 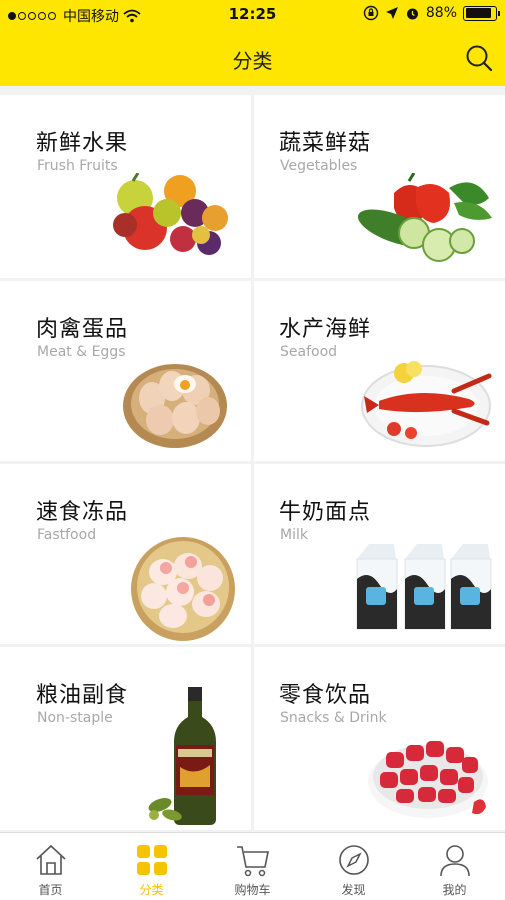 What do you see at coordinates (391, 13) in the screenshot?
I see `location-icon` at bounding box center [391, 13].